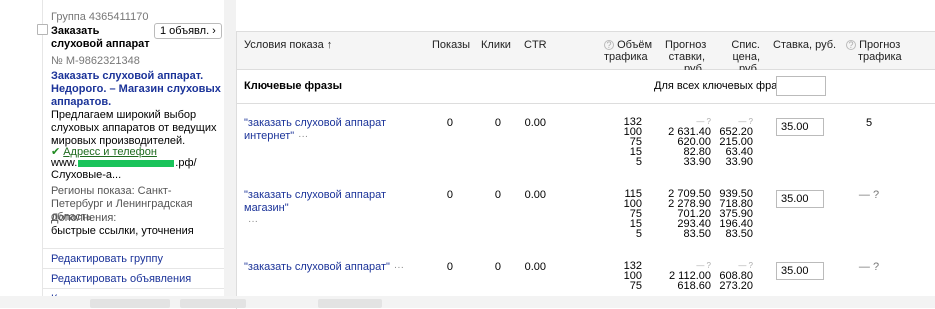  I want to click on forecast-value: 618.60, so click(694, 286).